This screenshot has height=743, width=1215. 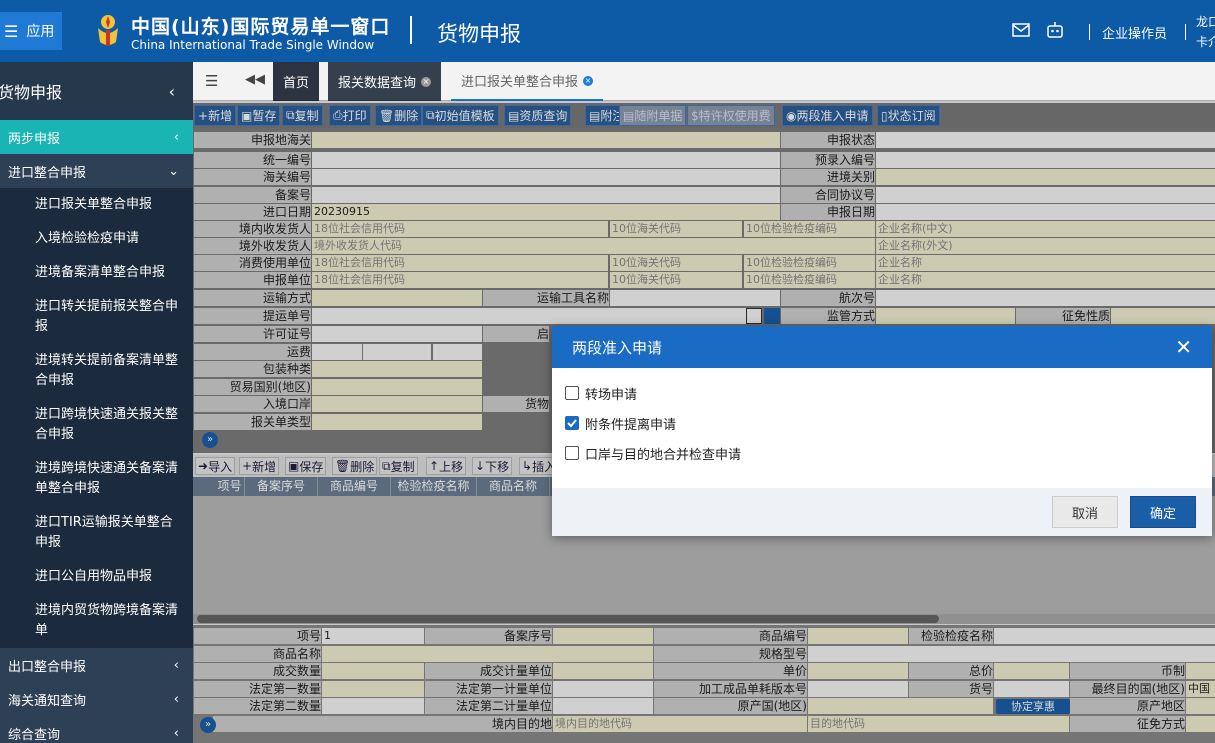 I want to click on brand-title-cn: 中国(山东)国际贸易单一窗口, so click(x=261, y=27).